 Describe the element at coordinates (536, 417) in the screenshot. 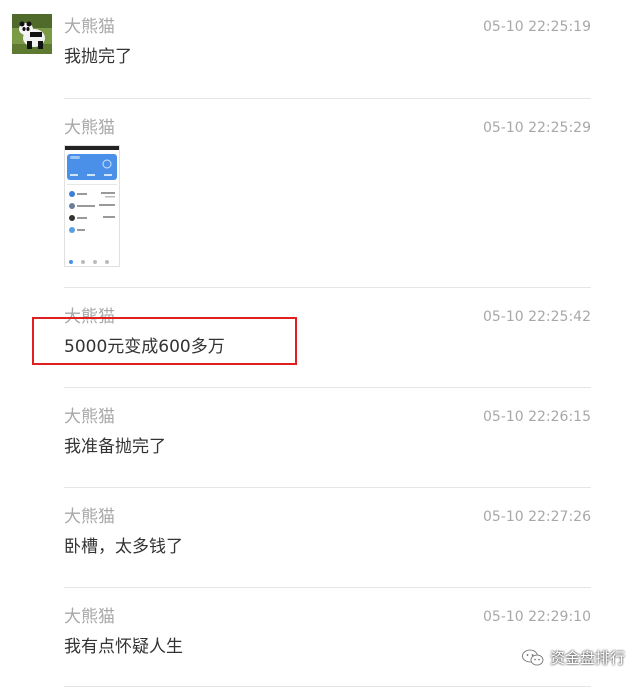

I see `message-time: 05-10 22:26:15` at that location.